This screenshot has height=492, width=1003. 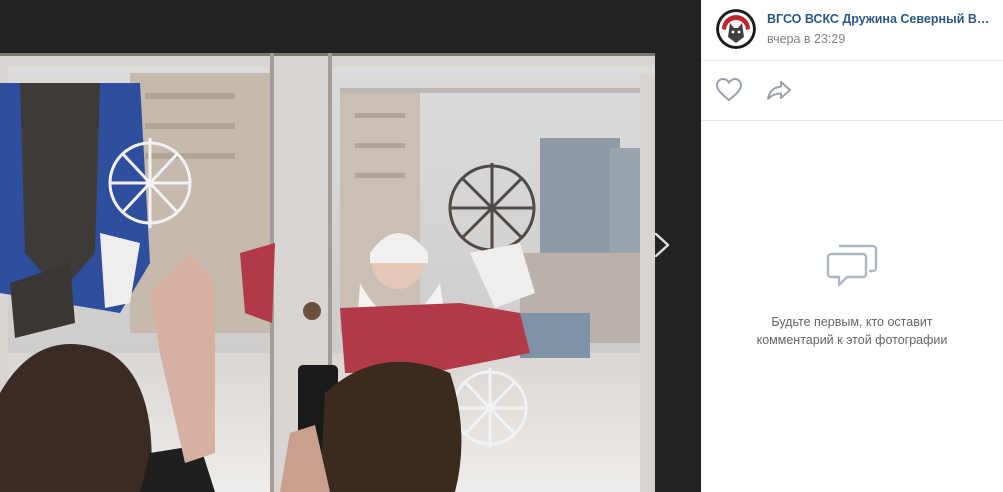 I want to click on post-actions, so click(x=852, y=91).